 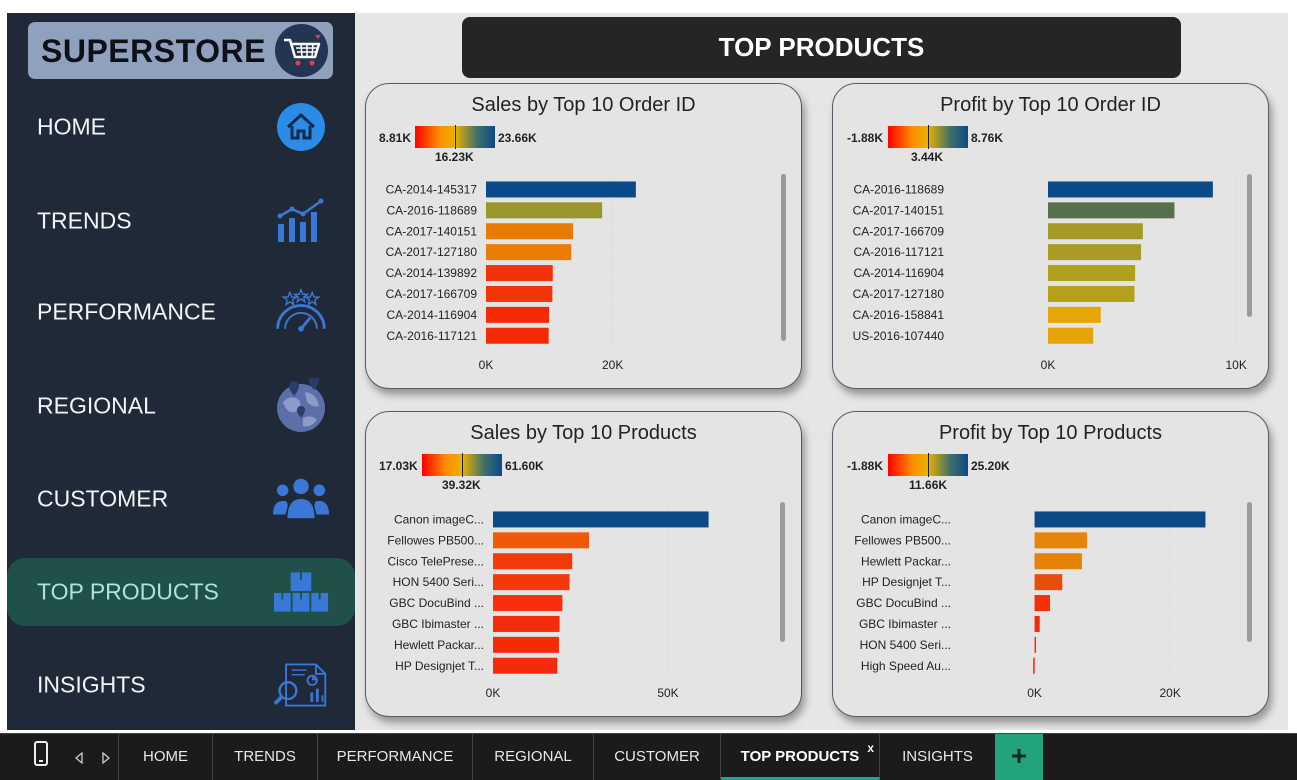 What do you see at coordinates (181, 685) in the screenshot?
I see `nav-item-insights: INSIGHTS` at bounding box center [181, 685].